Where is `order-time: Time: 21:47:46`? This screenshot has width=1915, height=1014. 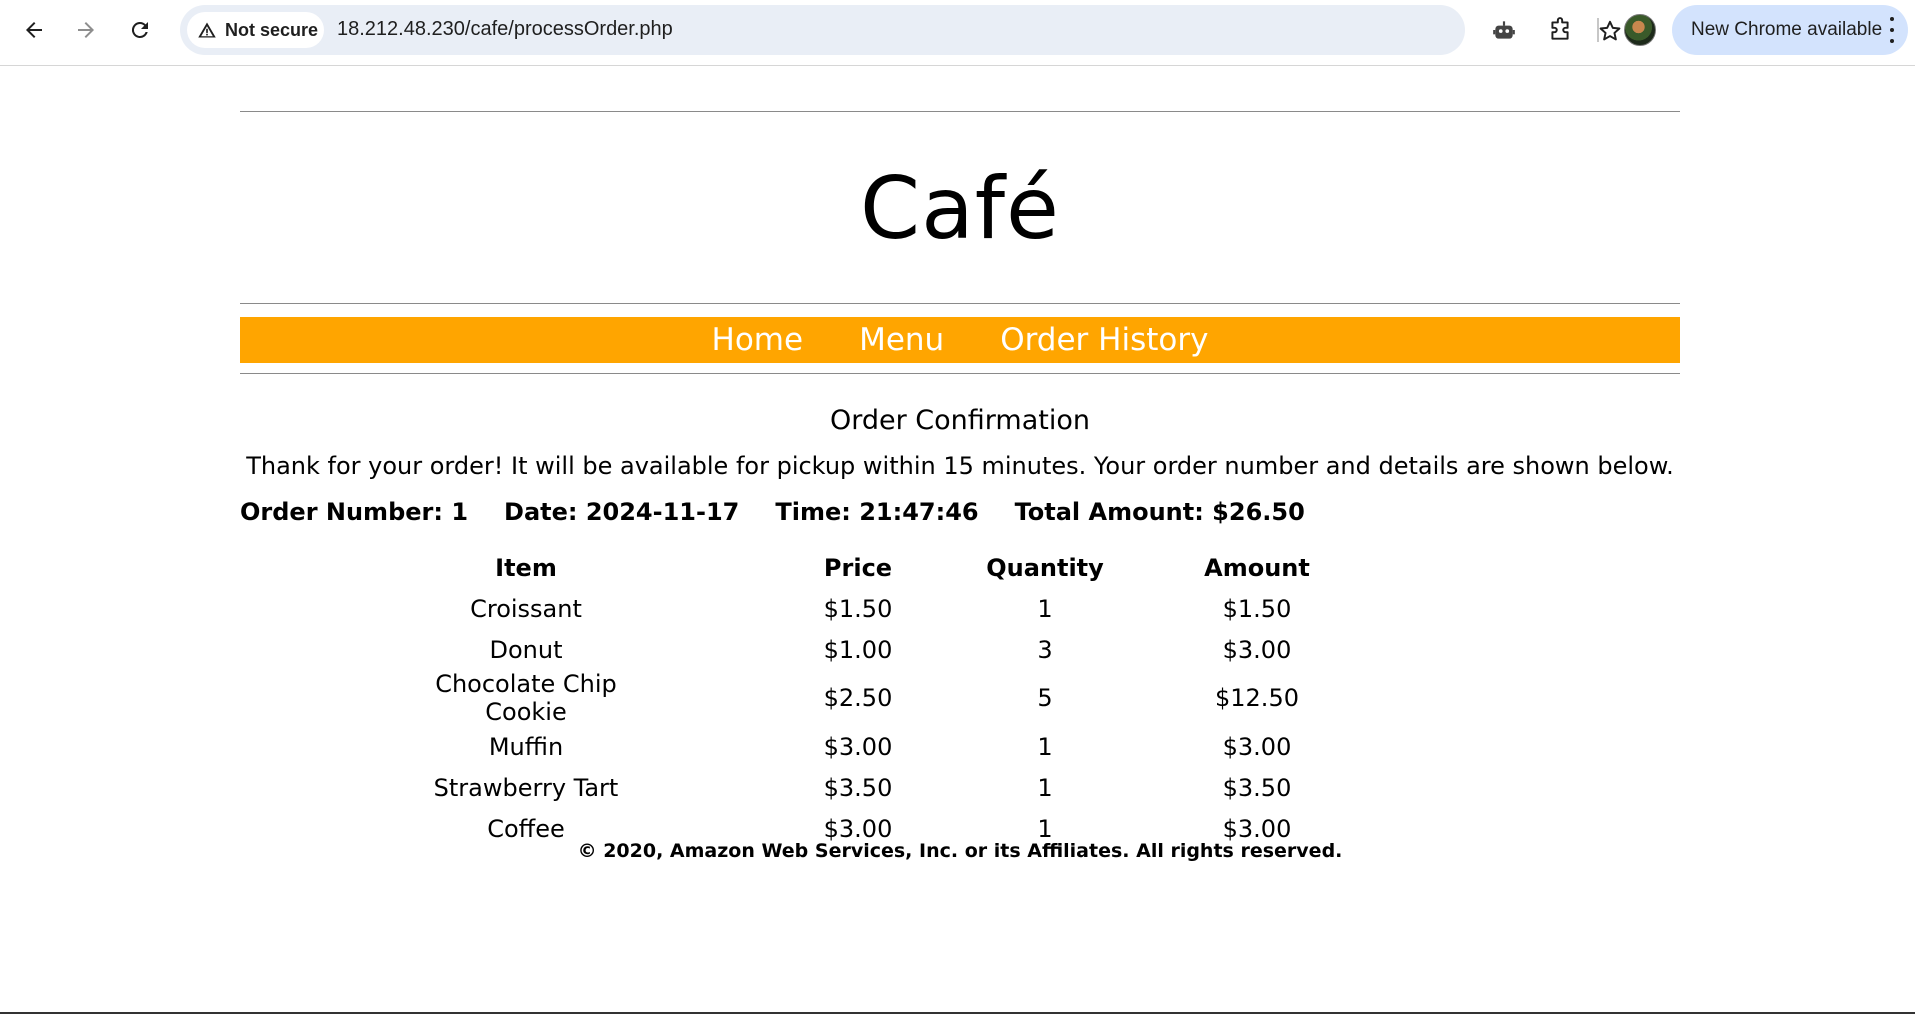 order-time: Time: 21:47:46 is located at coordinates (877, 512).